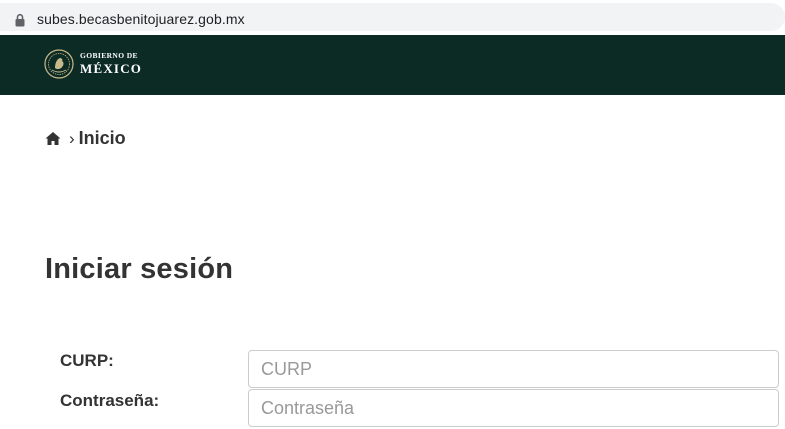 The width and height of the screenshot is (785, 429). What do you see at coordinates (109, 55) in the screenshot?
I see `logo-line-1: GOBIERNO DE` at bounding box center [109, 55].